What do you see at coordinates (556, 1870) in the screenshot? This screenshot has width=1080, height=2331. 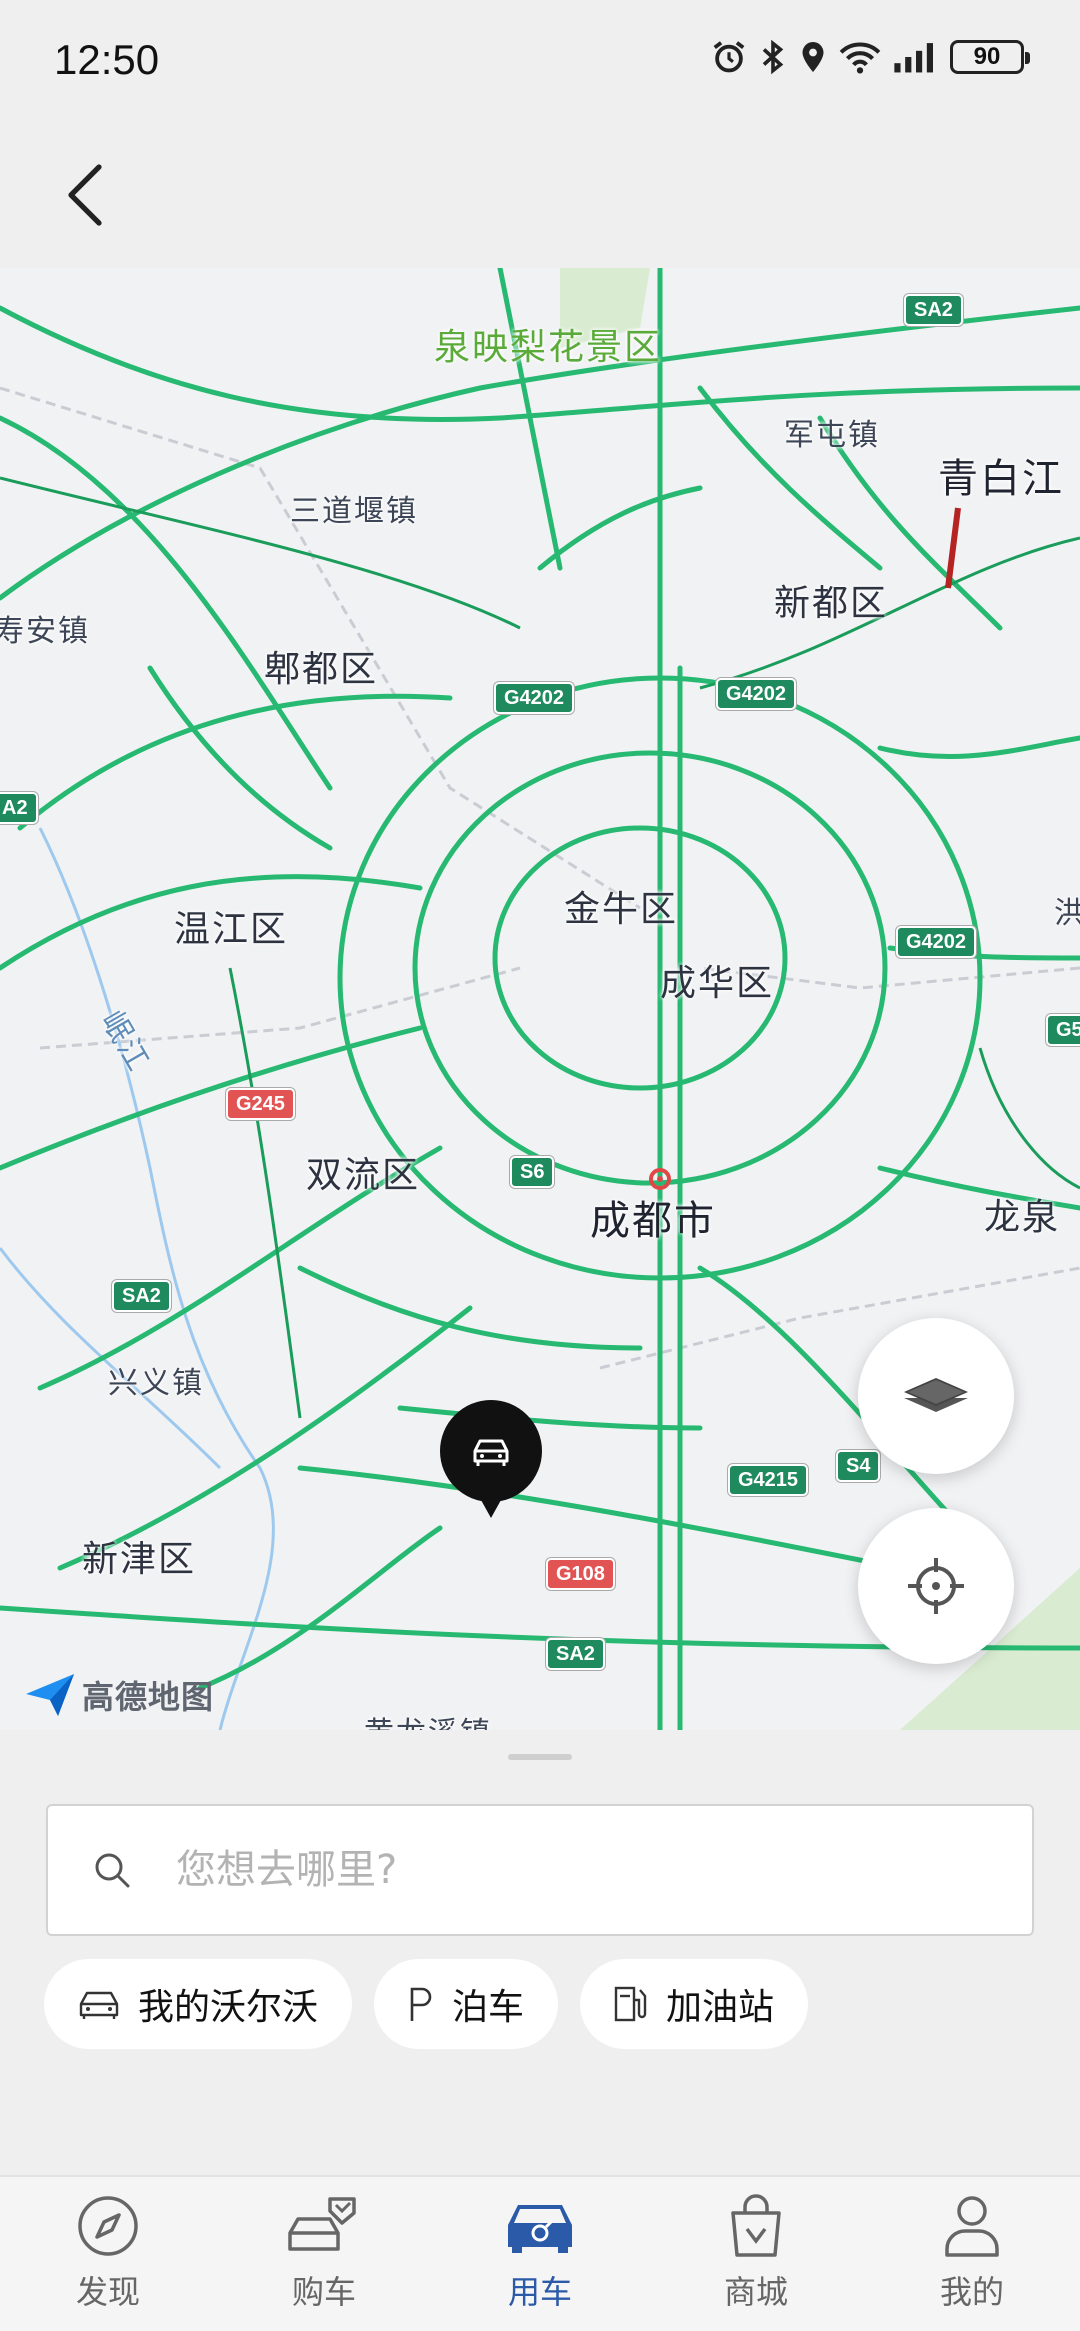 I see `search-input` at bounding box center [556, 1870].